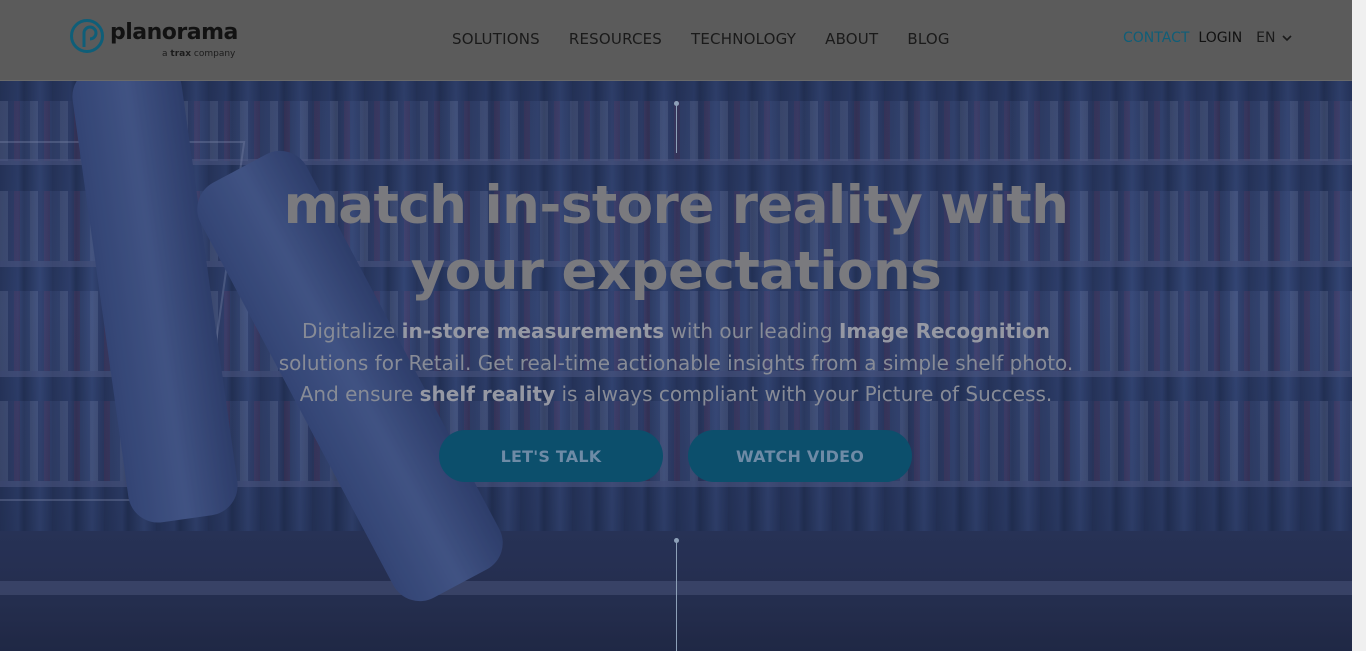 The height and width of the screenshot is (651, 1366). I want to click on utility-nav: CONTACT LOGIN EN, so click(1207, 38).